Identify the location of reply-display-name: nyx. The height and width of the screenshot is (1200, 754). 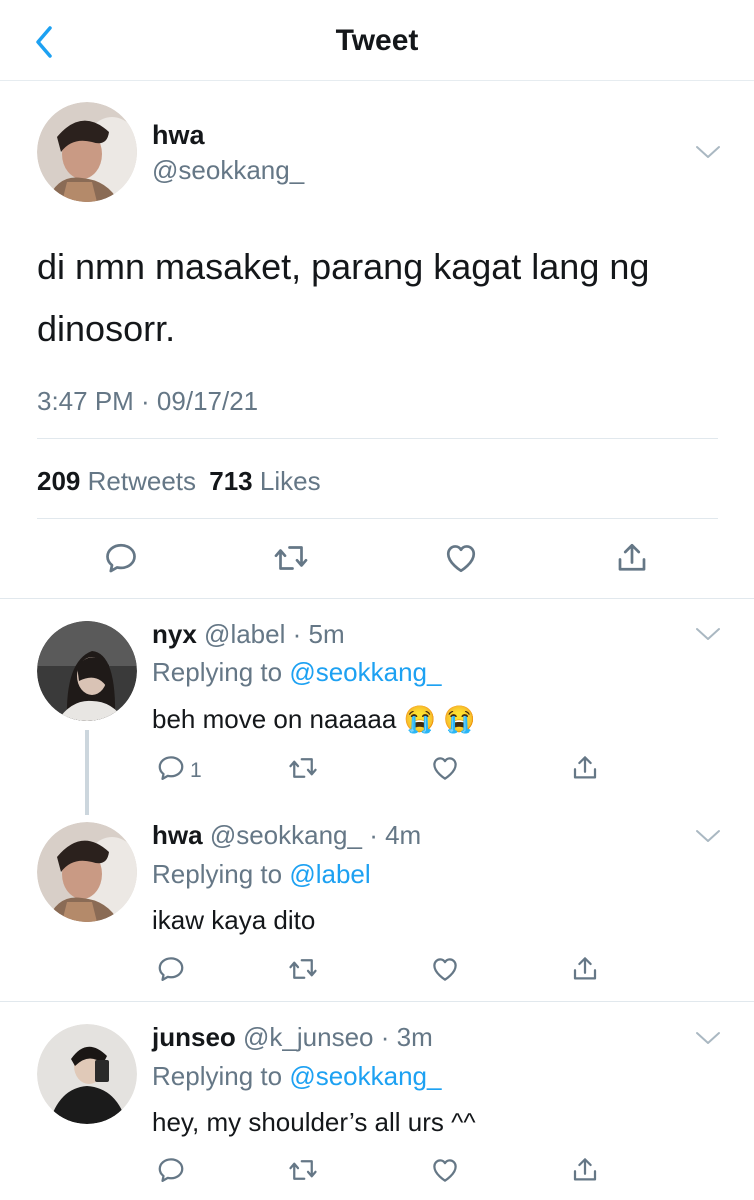
(174, 634).